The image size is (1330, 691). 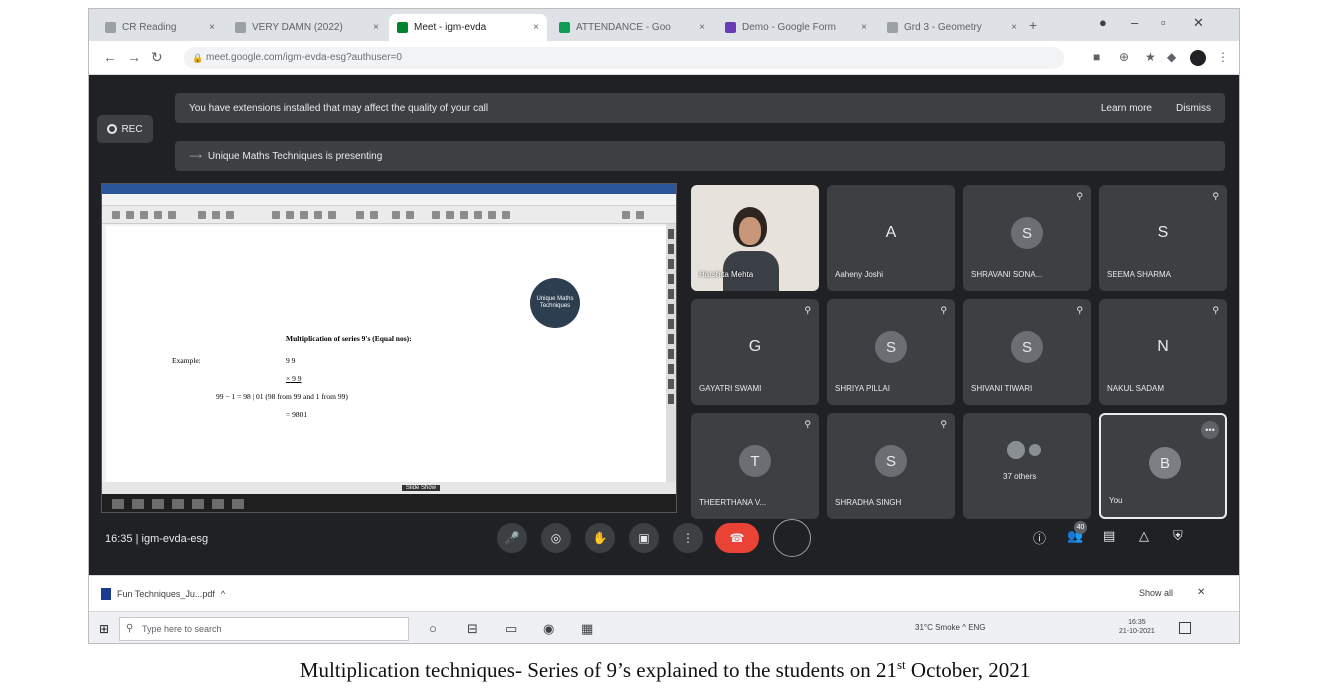 I want to click on participant-tile: ⚲ N NAKUL SADAM, so click(x=1163, y=352).